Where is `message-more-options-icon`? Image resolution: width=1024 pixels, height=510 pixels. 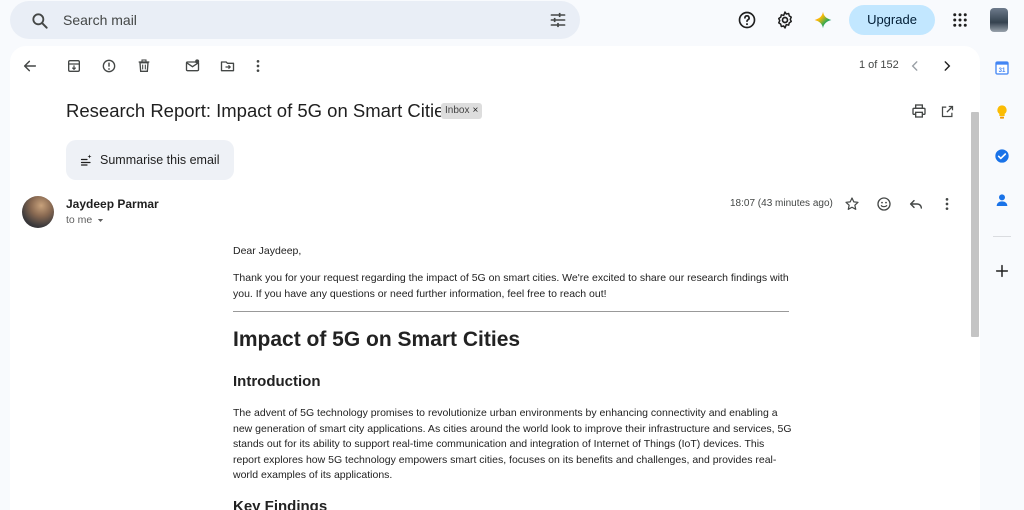 message-more-options-icon is located at coordinates (947, 204).